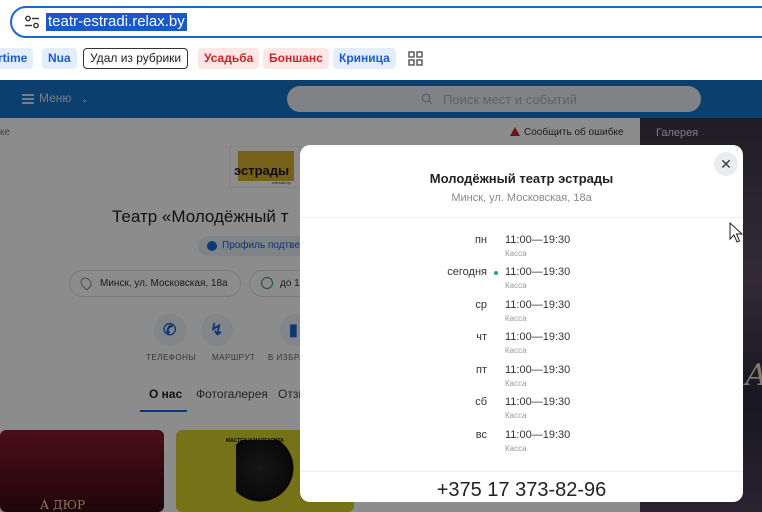  I want to click on schedule-row: ср 11:00—19:30 Касса, so click(521, 315).